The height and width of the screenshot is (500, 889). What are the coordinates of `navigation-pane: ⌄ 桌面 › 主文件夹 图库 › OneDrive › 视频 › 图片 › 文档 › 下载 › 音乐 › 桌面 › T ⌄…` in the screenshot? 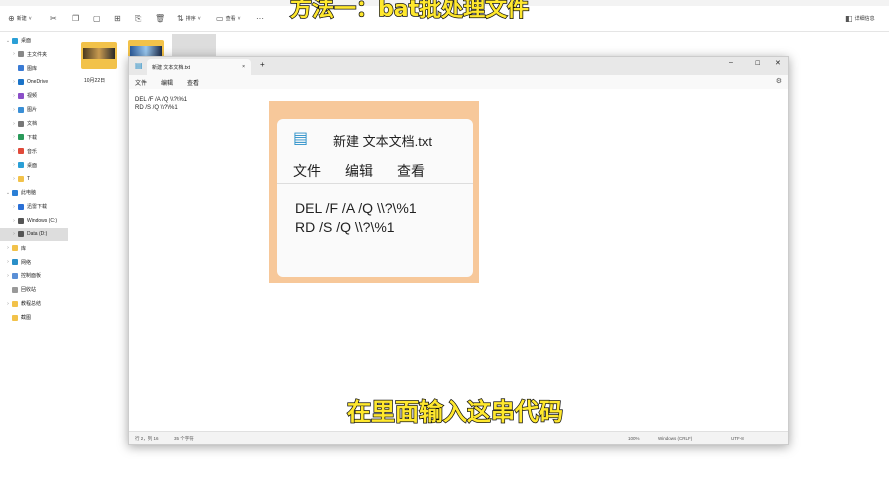 It's located at (34, 266).